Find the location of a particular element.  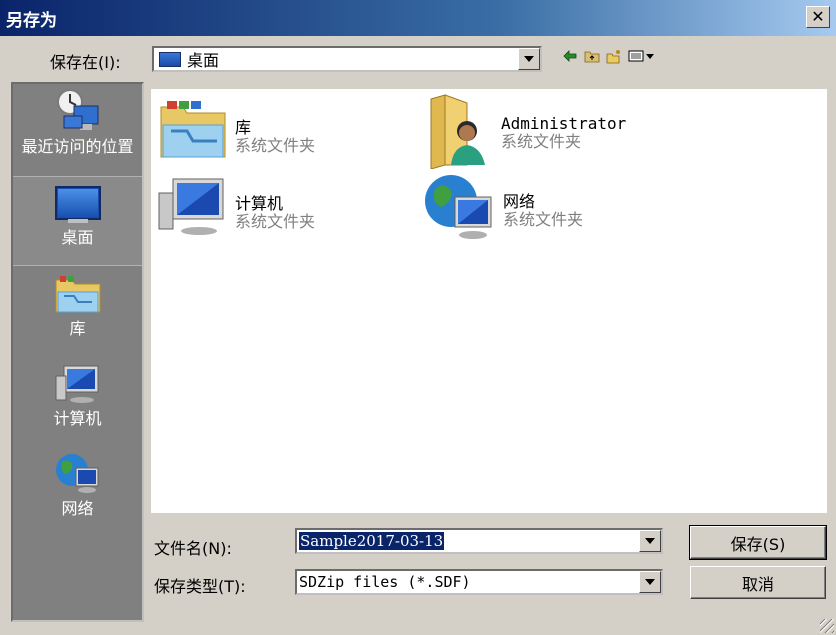

place-label: 计算机 is located at coordinates (77, 418).